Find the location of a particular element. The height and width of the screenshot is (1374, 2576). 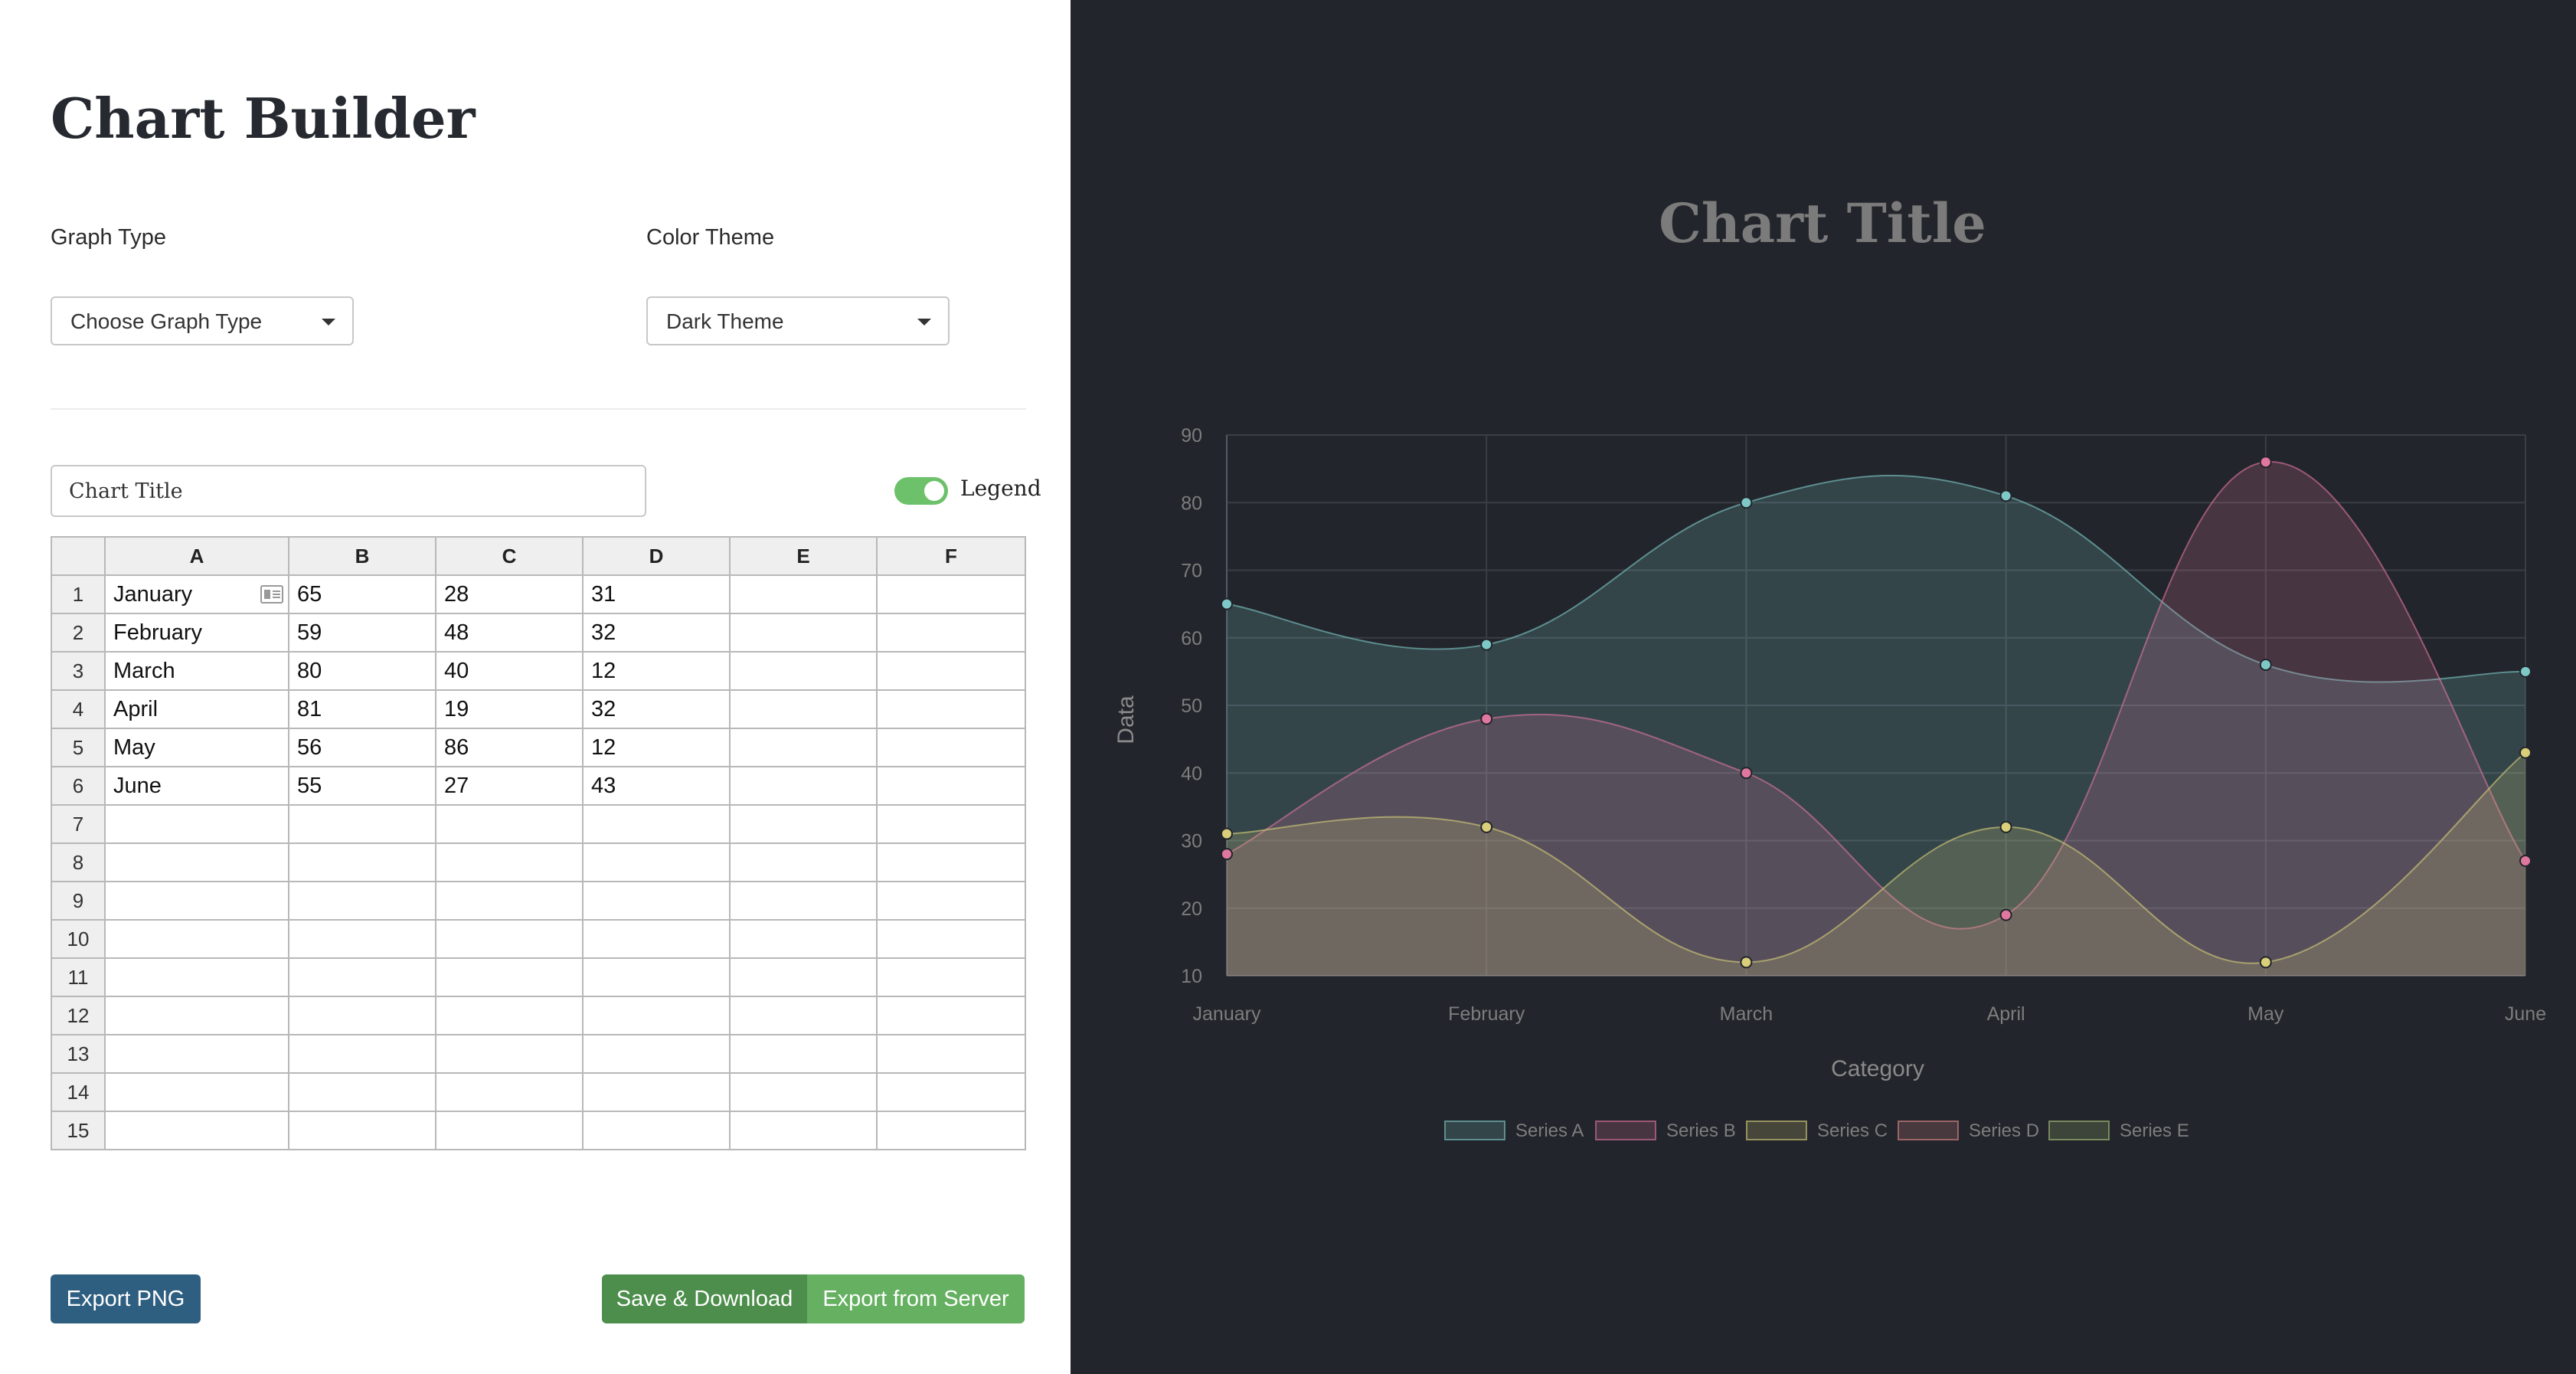

row-number: 8 is located at coordinates (78, 862).